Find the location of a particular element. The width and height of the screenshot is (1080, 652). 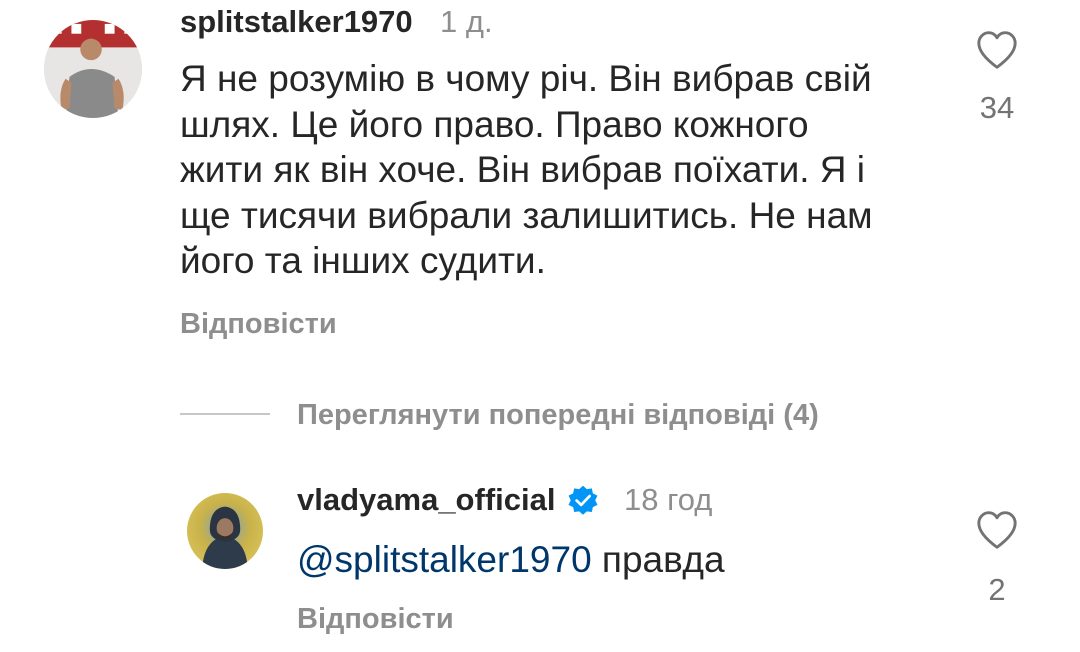

view-previous-replies-button: Переглянути попередні відповіді (4) is located at coordinates (558, 415).